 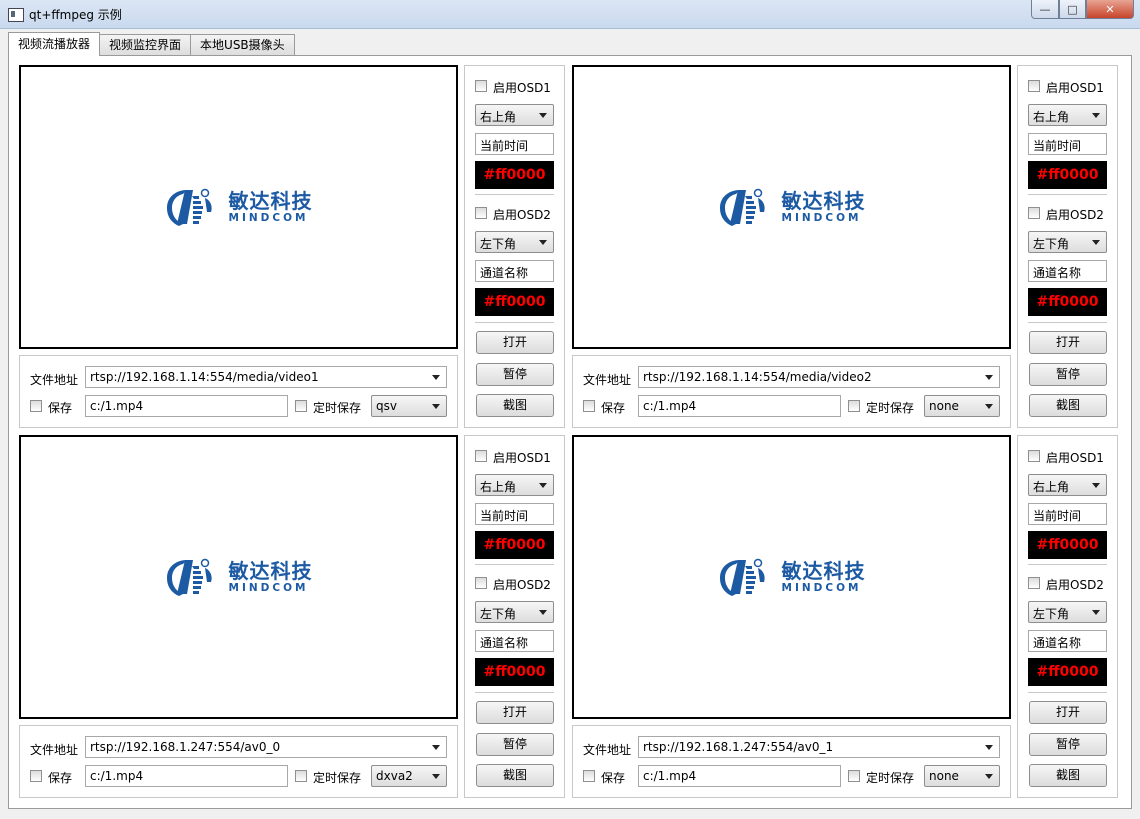 I want to click on url-combobox: rtsp://192.168.1.14:554/media/video2, so click(x=819, y=377).